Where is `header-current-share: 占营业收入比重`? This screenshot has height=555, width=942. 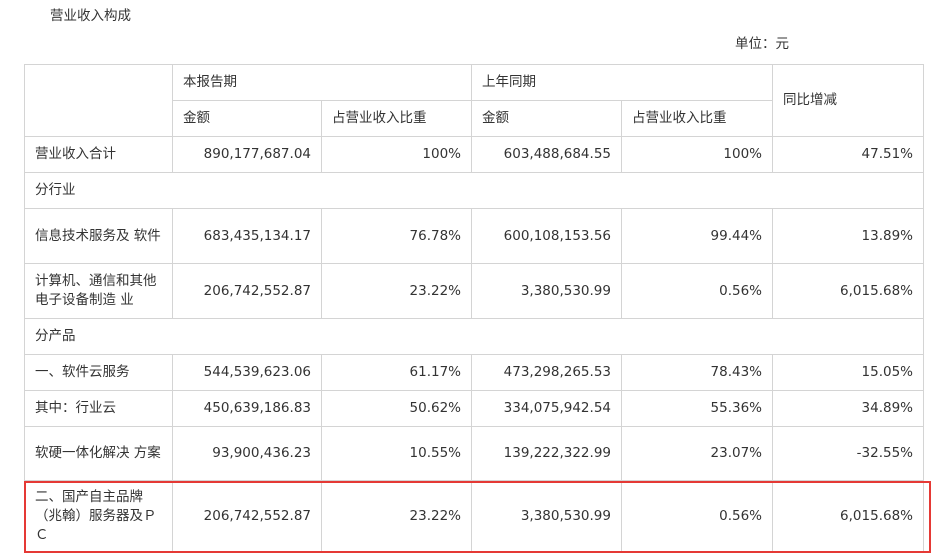 header-current-share: 占营业收入比重 is located at coordinates (396, 118).